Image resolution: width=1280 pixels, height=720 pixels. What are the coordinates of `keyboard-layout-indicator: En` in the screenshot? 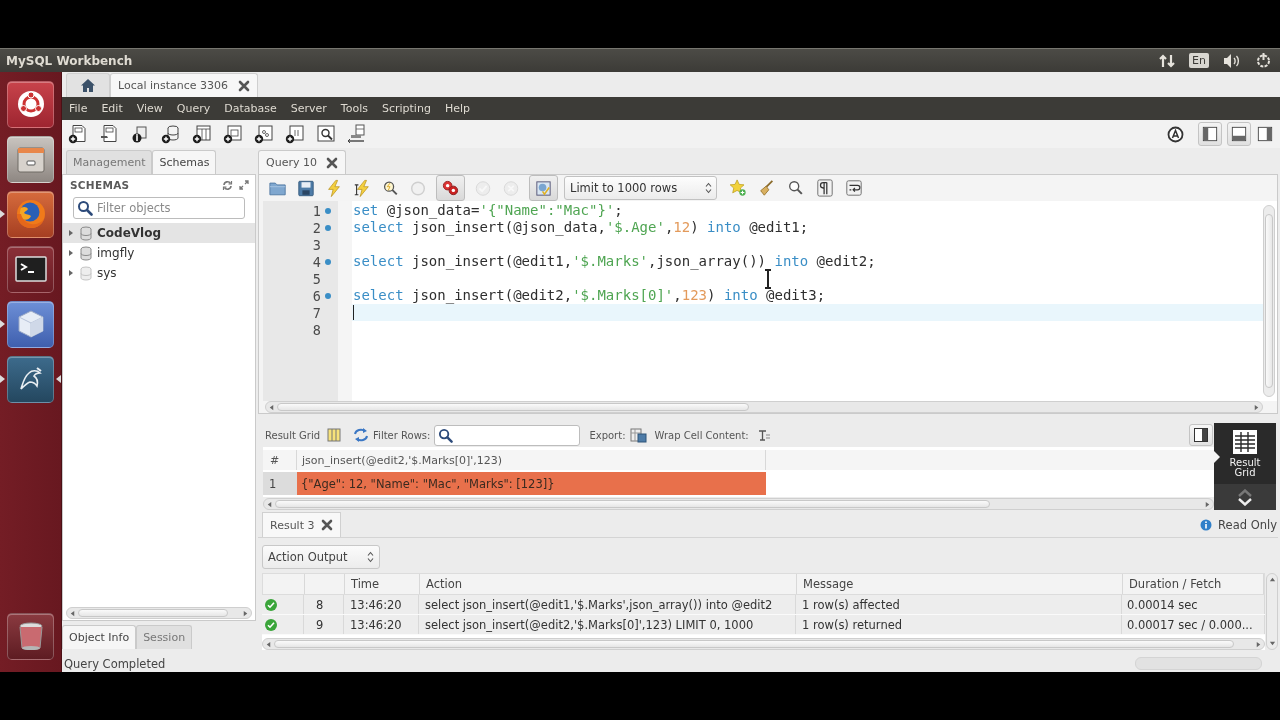 It's located at (1199, 60).